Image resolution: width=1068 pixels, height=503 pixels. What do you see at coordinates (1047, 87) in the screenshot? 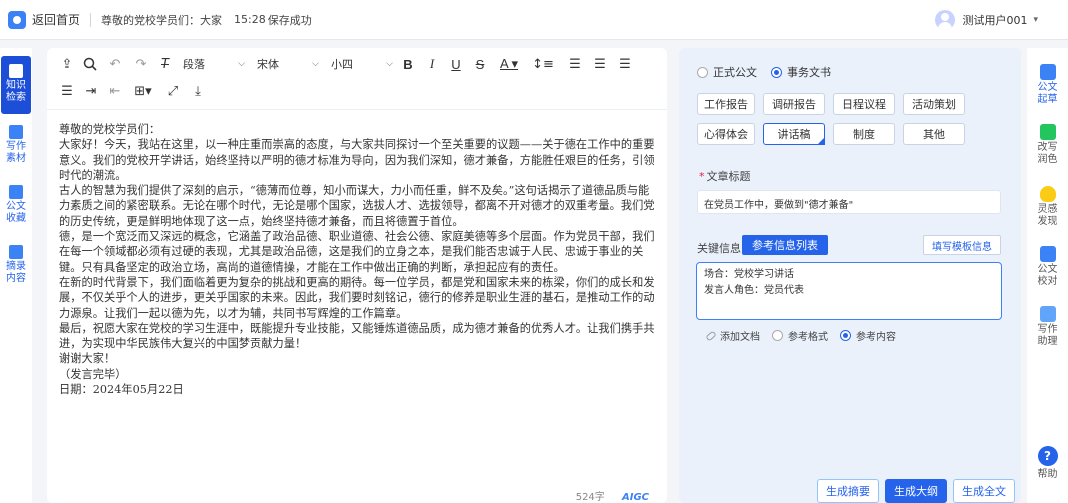
I see `rail-item-label: 公文` at bounding box center [1047, 87].